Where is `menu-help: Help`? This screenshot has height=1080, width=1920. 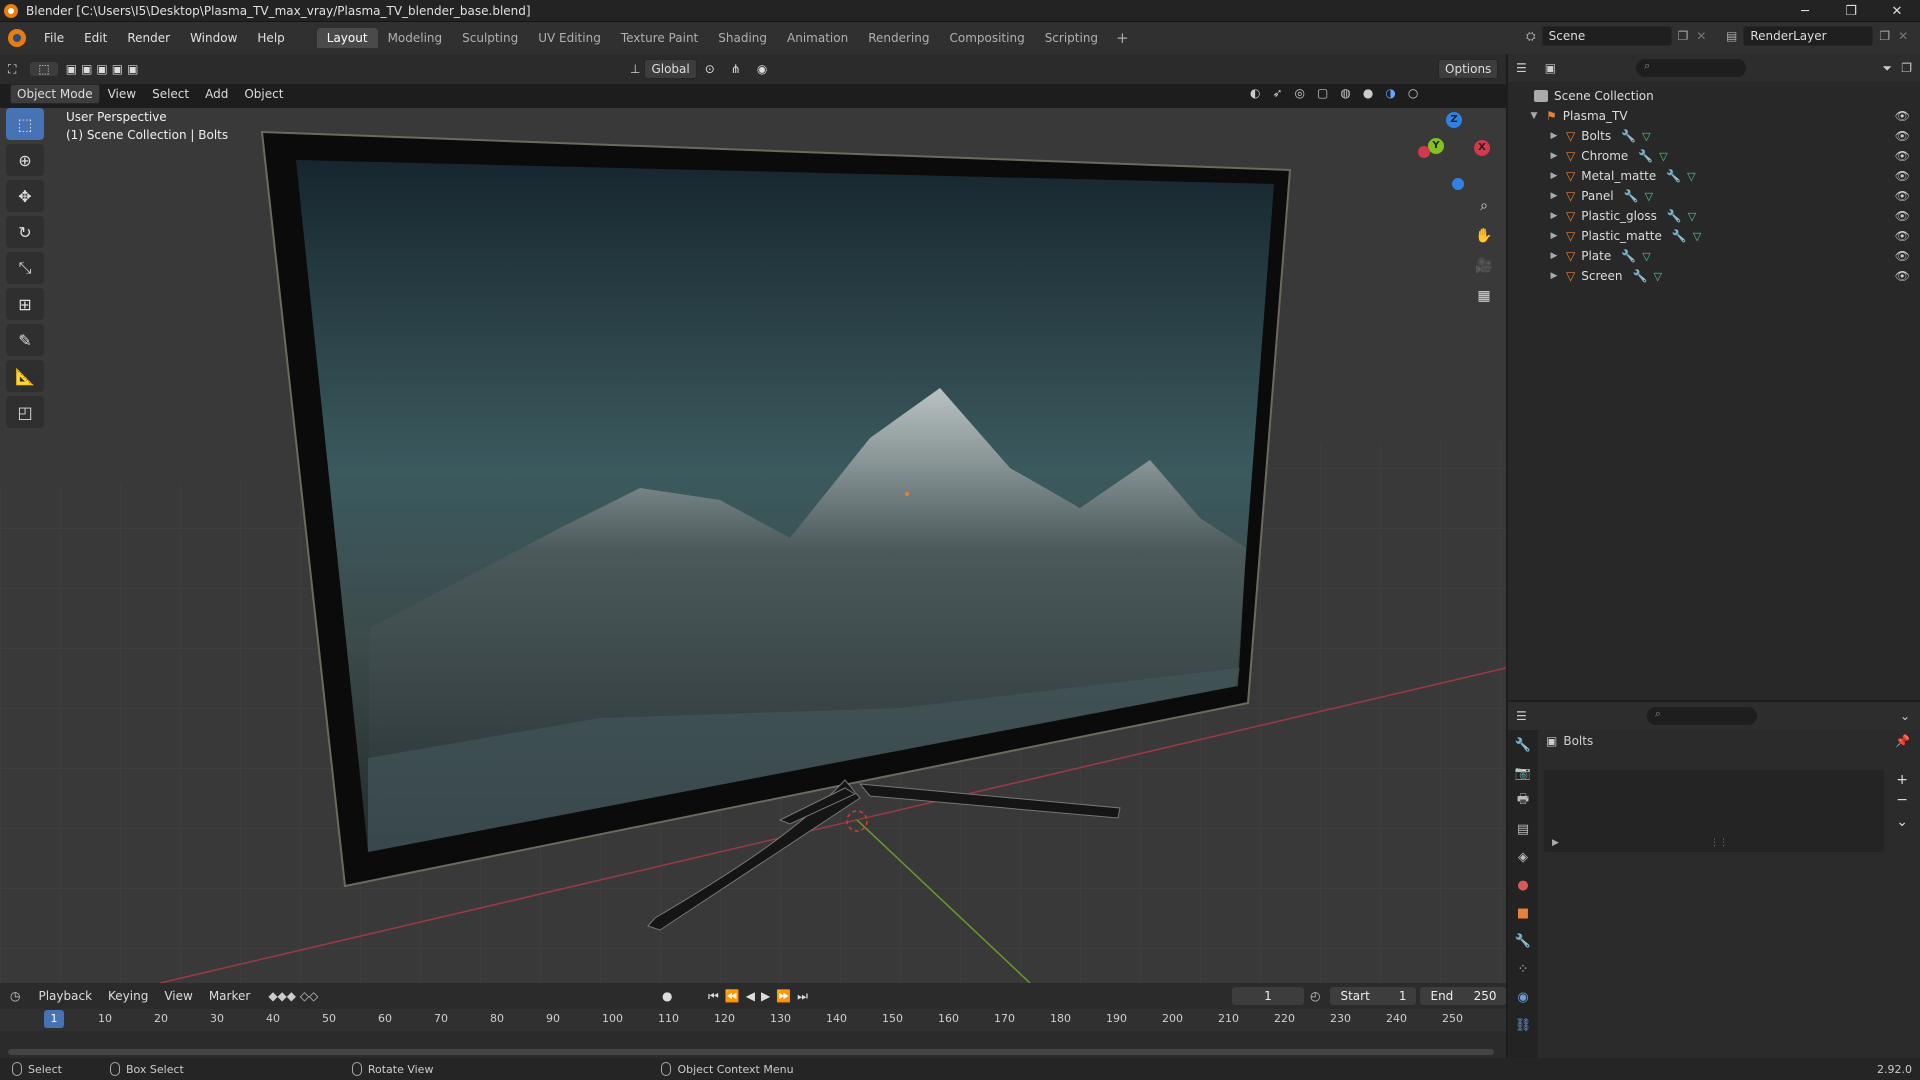 menu-help: Help is located at coordinates (270, 38).